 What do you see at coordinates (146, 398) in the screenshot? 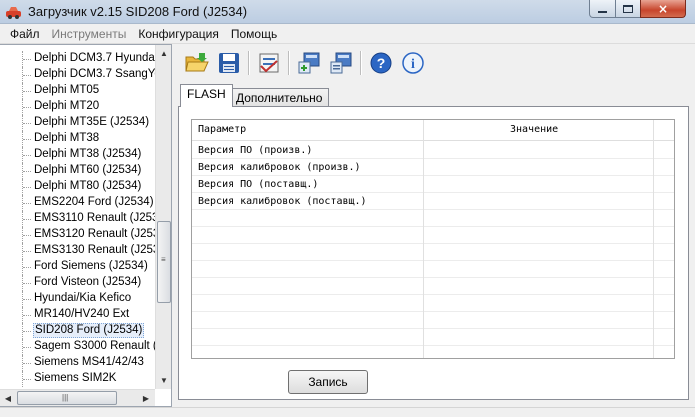
I see `scroll-right-icon: ▶` at bounding box center [146, 398].